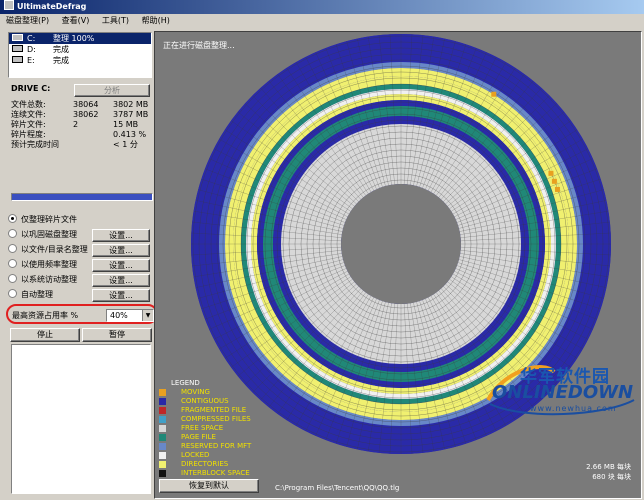 This screenshot has height=500, width=644. Describe the element at coordinates (573, 408) in the screenshot. I see `watermark-url: www.newhua.com` at that location.